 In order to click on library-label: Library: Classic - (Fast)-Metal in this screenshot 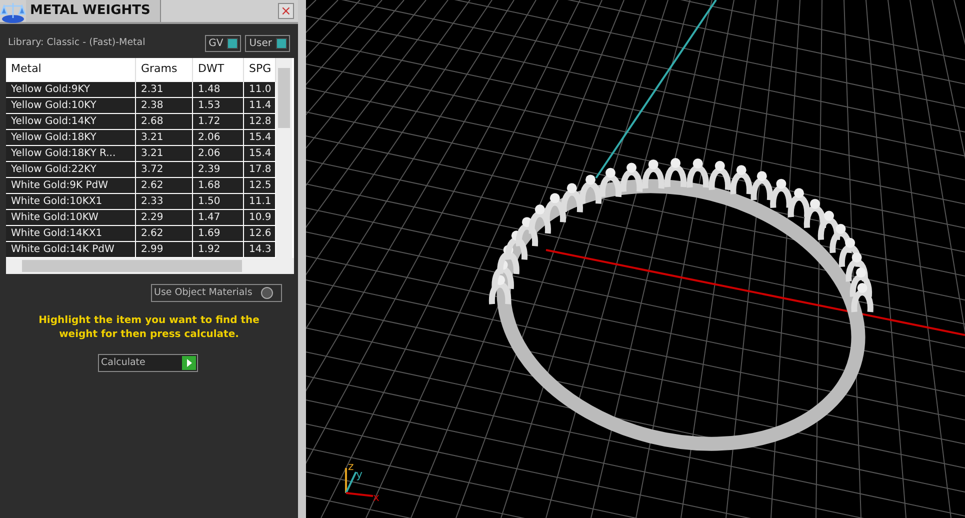, I will do `click(77, 43)`.